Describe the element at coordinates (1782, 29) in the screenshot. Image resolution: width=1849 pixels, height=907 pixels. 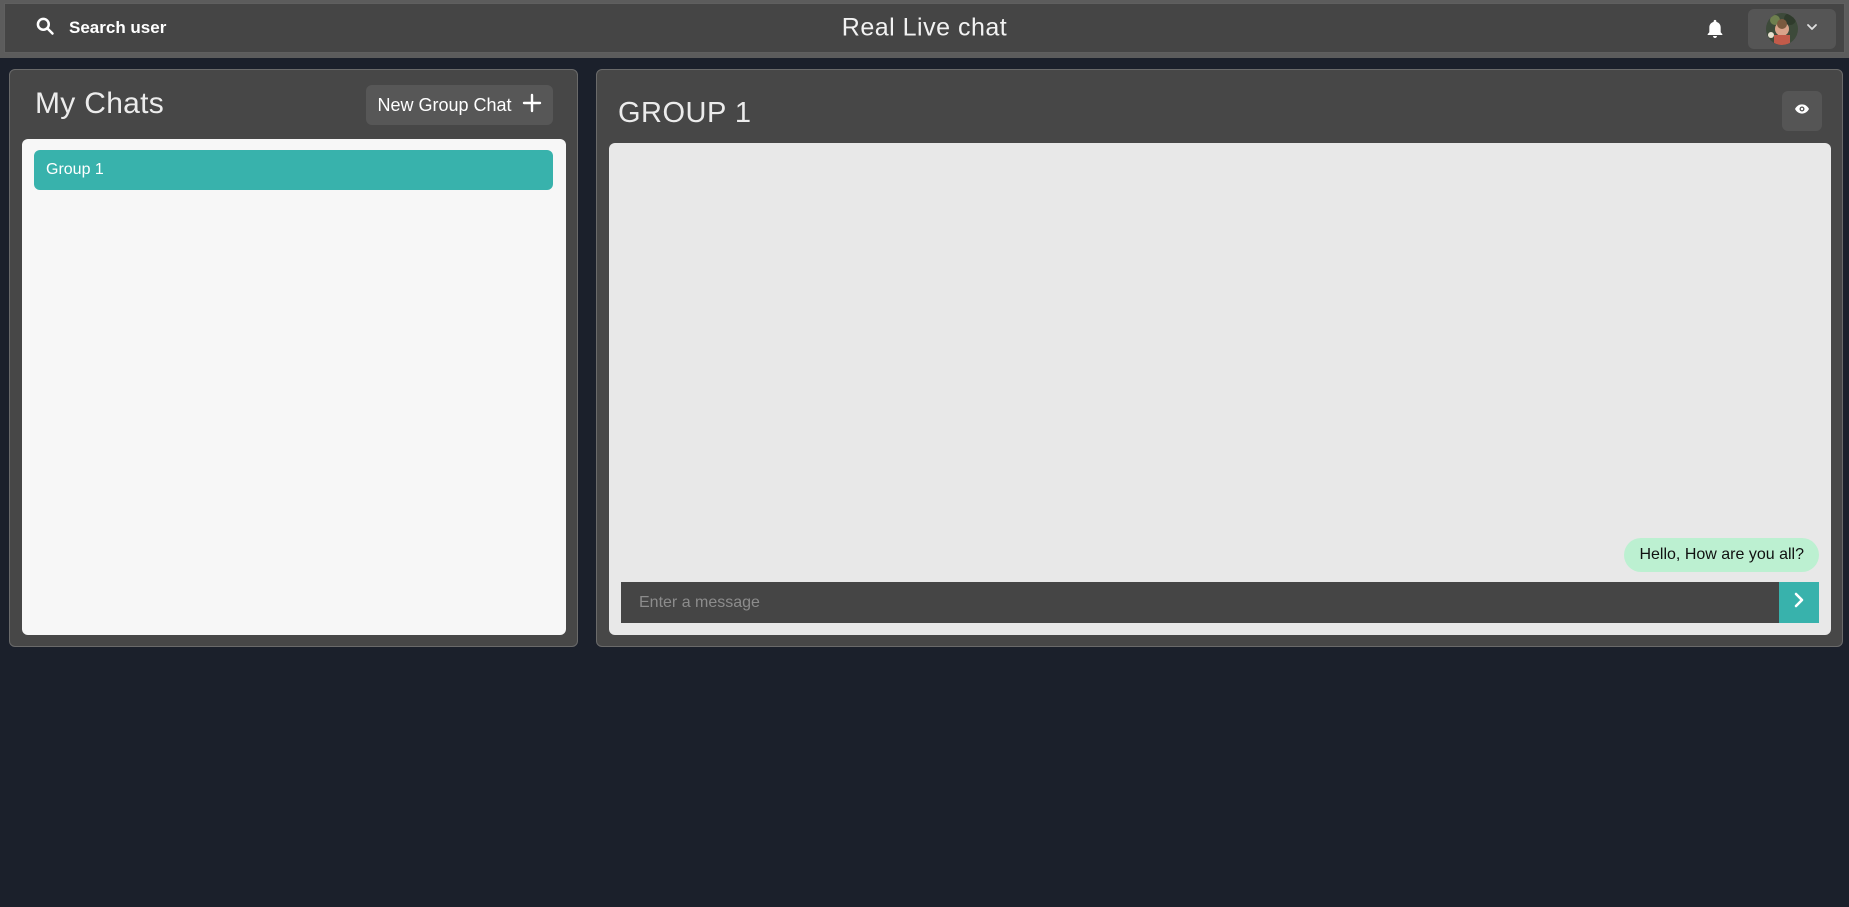
I see `avatar` at that location.